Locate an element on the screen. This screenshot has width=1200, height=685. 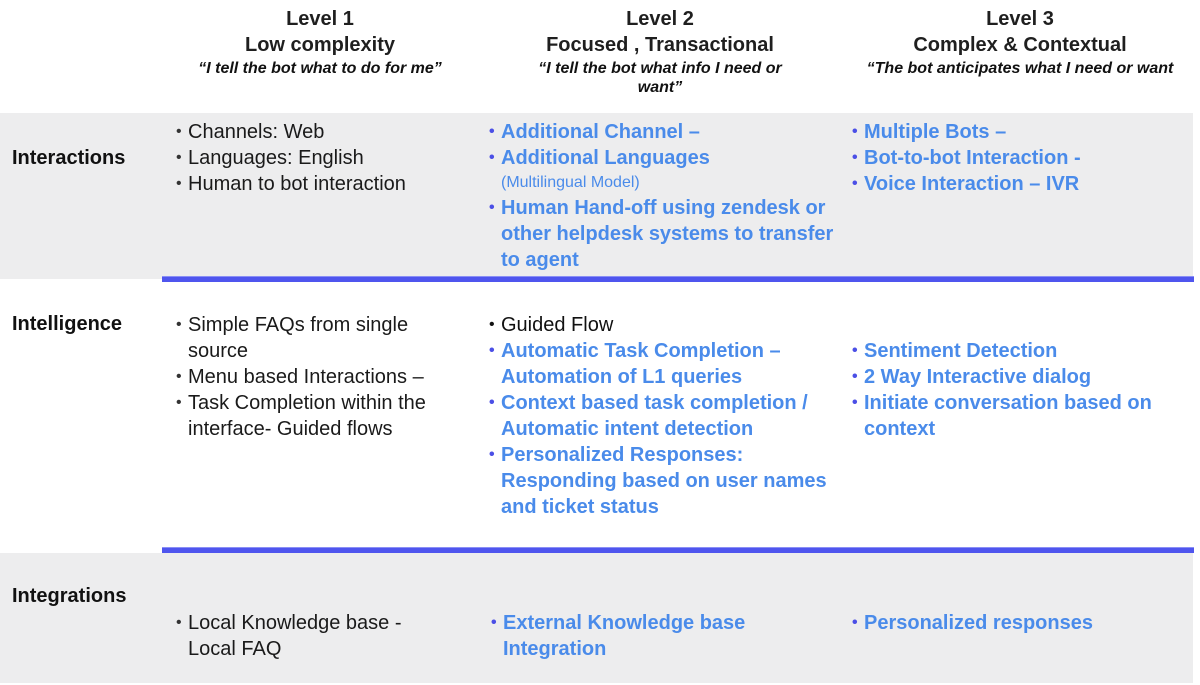
list-item: • Additional Channel – is located at coordinates (594, 132).